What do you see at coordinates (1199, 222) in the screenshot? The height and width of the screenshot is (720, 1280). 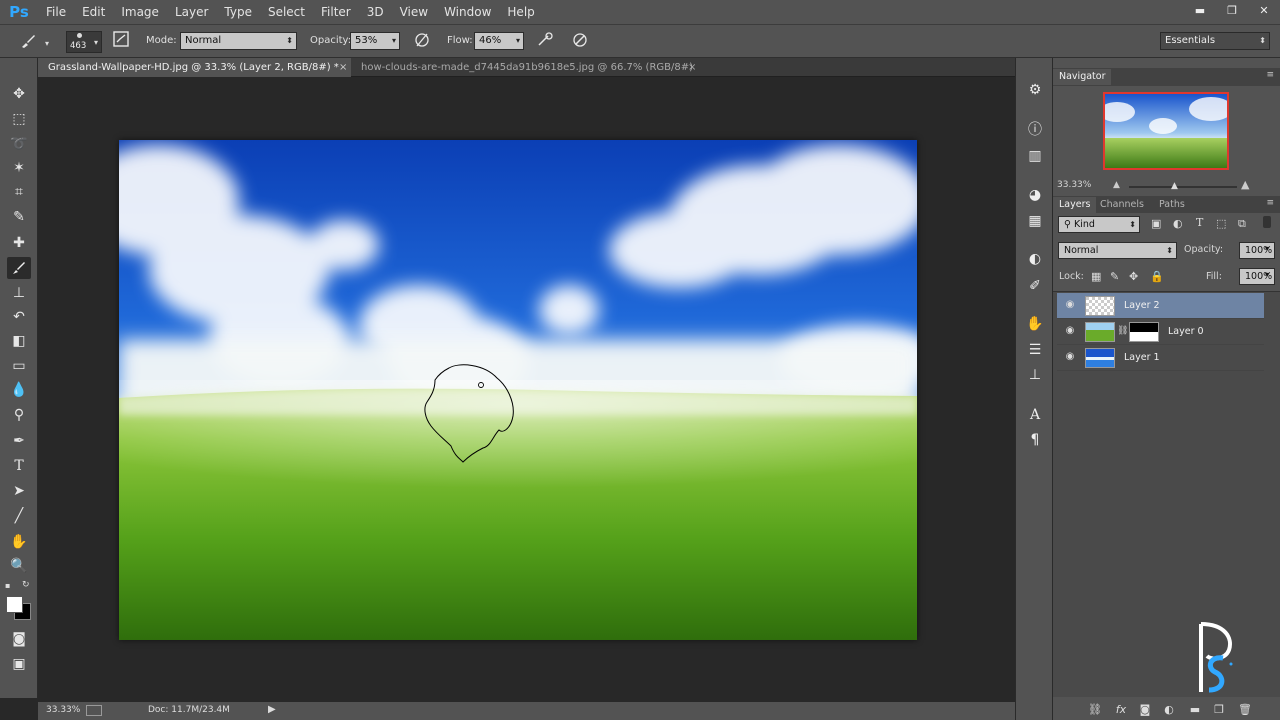 I see `filter-type-icon: T` at bounding box center [1199, 222].